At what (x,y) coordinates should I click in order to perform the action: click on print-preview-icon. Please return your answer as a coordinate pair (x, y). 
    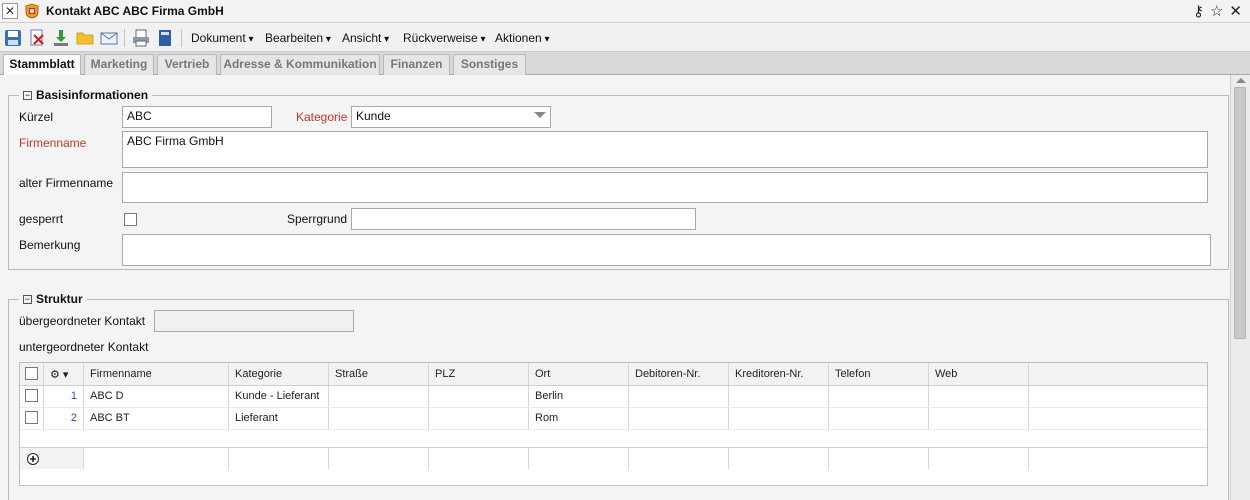
    Looking at the image, I should click on (141, 38).